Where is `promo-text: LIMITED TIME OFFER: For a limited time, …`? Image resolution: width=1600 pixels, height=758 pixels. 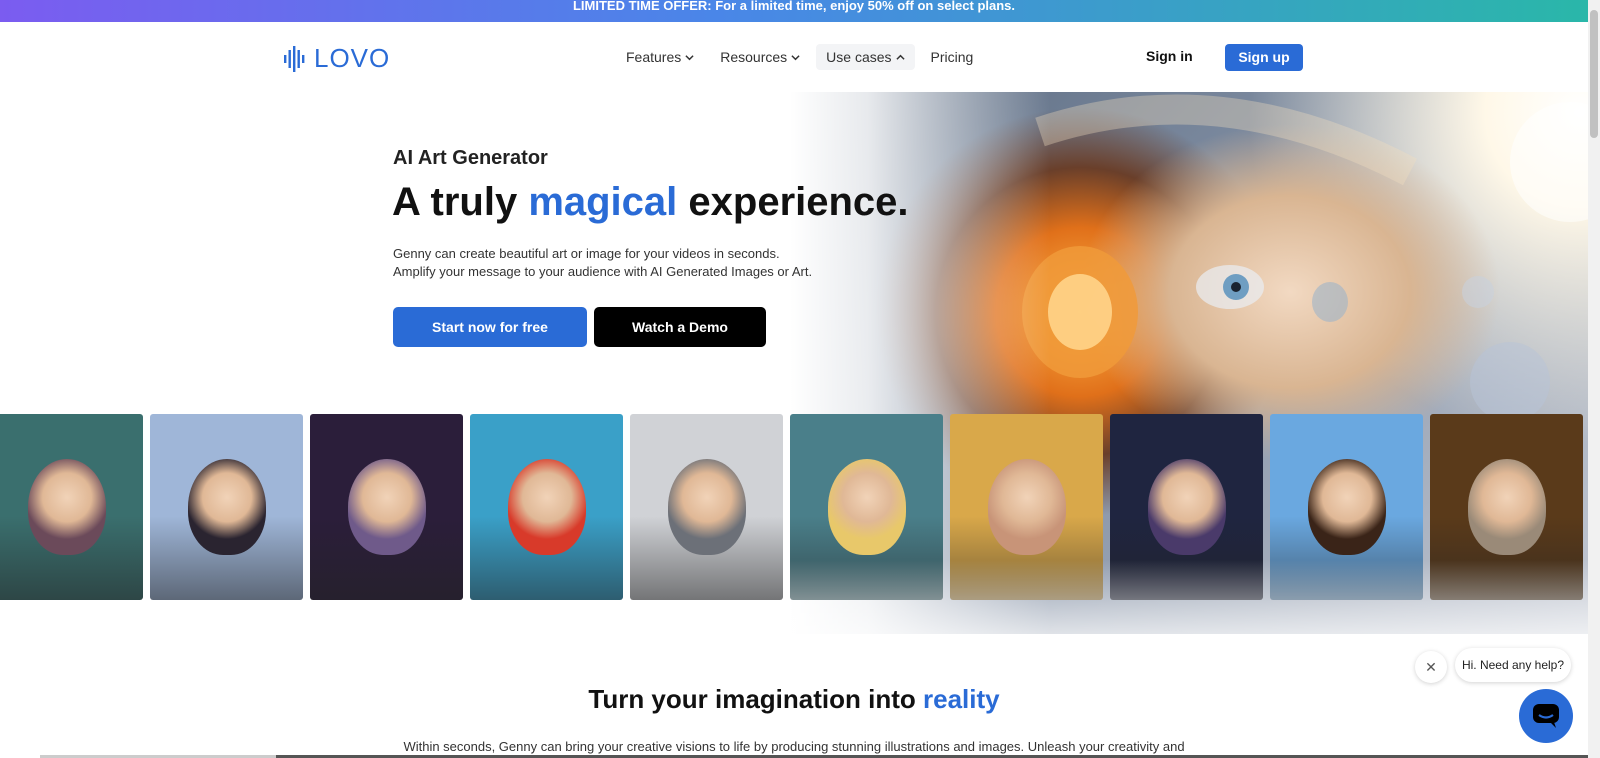 promo-text: LIMITED TIME OFFER: For a limited time, … is located at coordinates (794, 6).